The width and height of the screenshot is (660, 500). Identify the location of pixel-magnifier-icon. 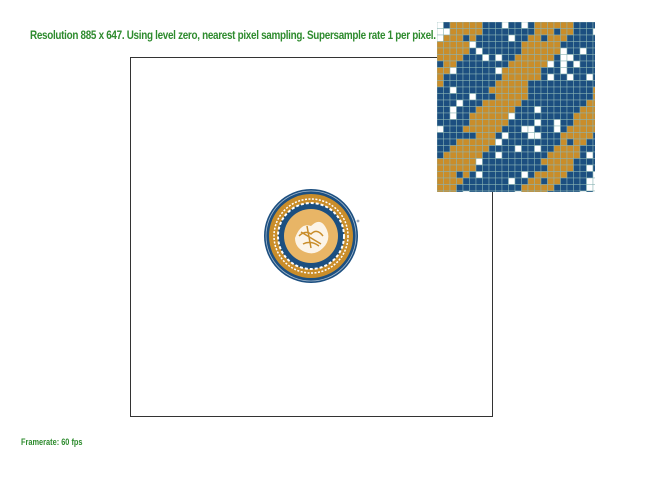
(516, 107).